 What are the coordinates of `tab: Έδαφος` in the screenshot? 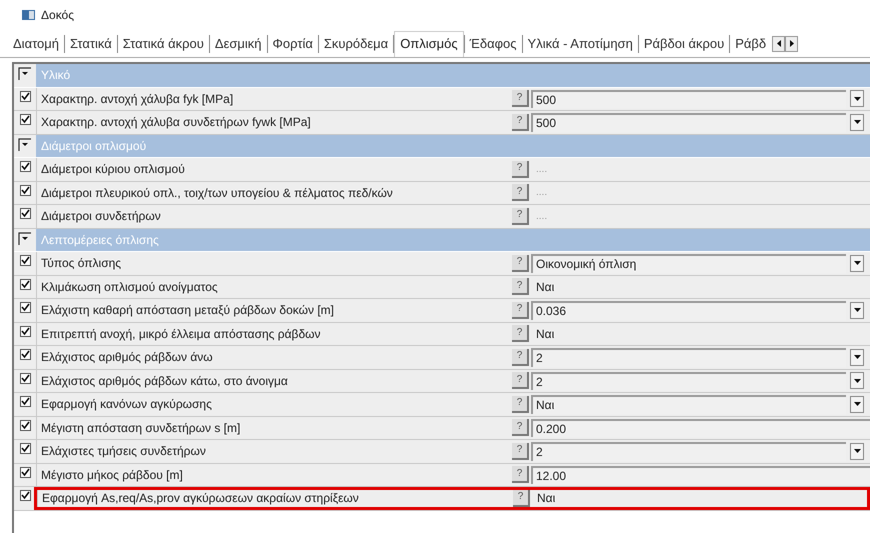 It's located at (493, 43).